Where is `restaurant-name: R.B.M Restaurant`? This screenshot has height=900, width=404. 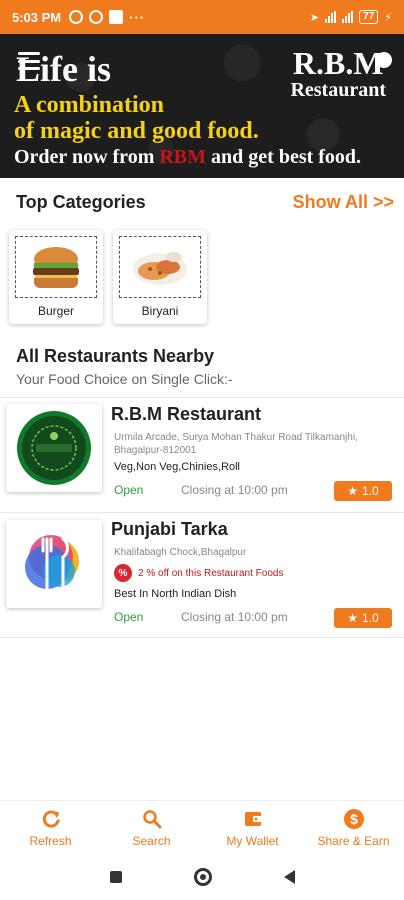
restaurant-name: R.B.M Restaurant is located at coordinates (186, 414).